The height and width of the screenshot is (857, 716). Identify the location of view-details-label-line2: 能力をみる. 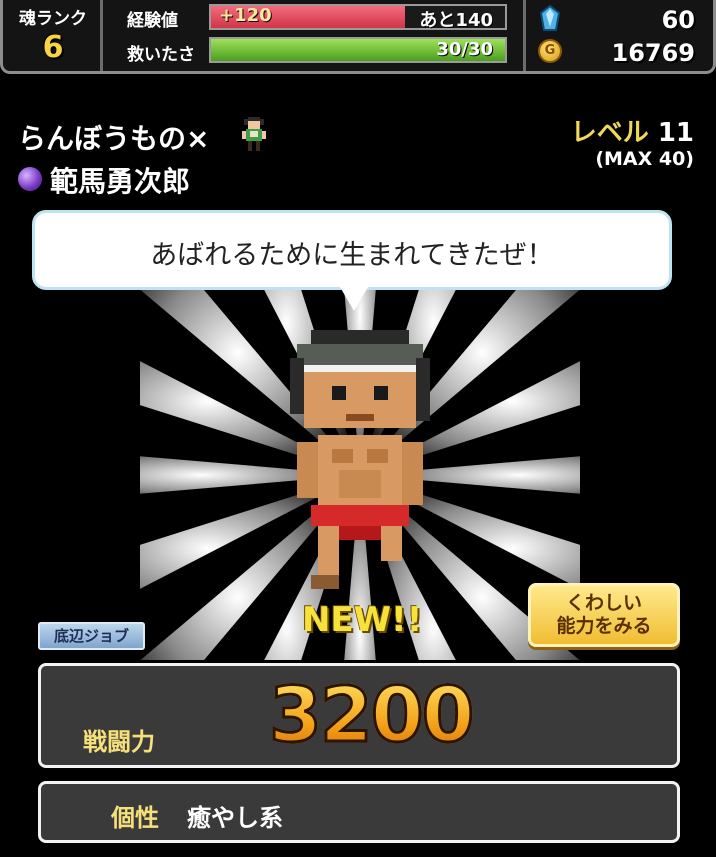
(604, 626).